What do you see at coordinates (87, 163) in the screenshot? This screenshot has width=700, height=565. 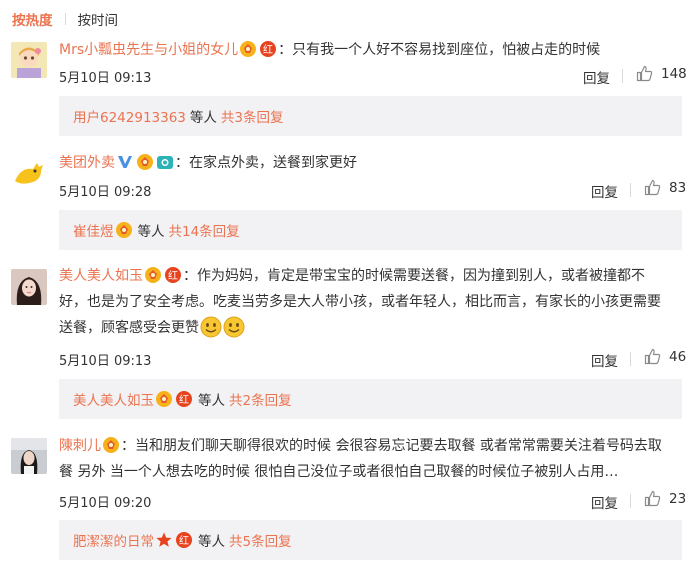 I see `username-link: 美团外卖` at bounding box center [87, 163].